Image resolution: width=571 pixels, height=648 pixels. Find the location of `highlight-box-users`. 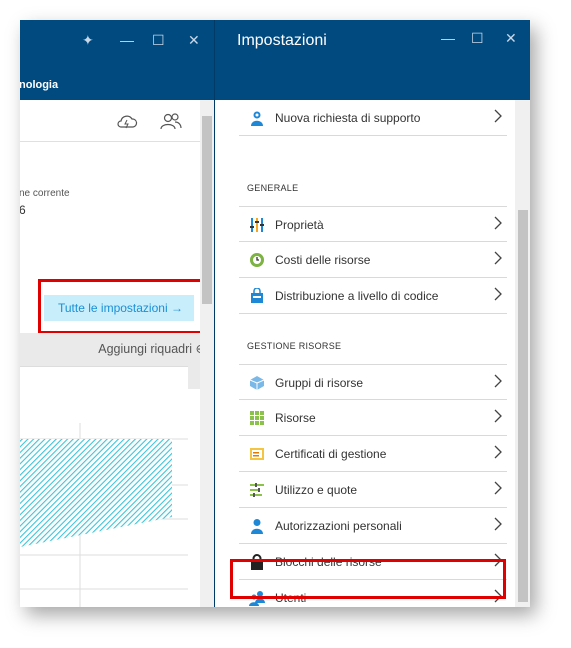

highlight-box-users is located at coordinates (368, 579).